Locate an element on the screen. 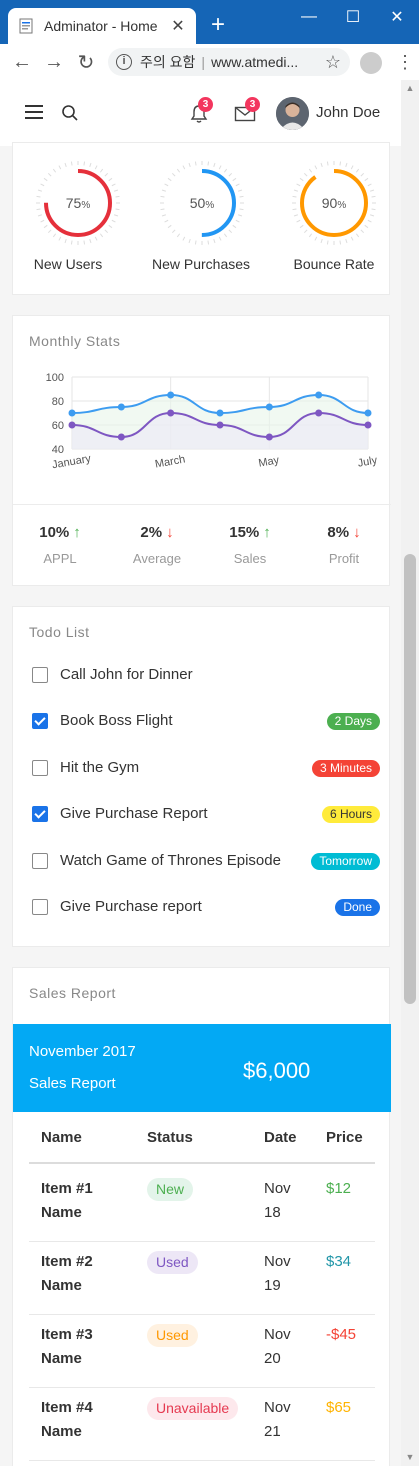 Image resolution: width=419 pixels, height=1466 pixels. column-header-date: Date is located at coordinates (280, 1137).